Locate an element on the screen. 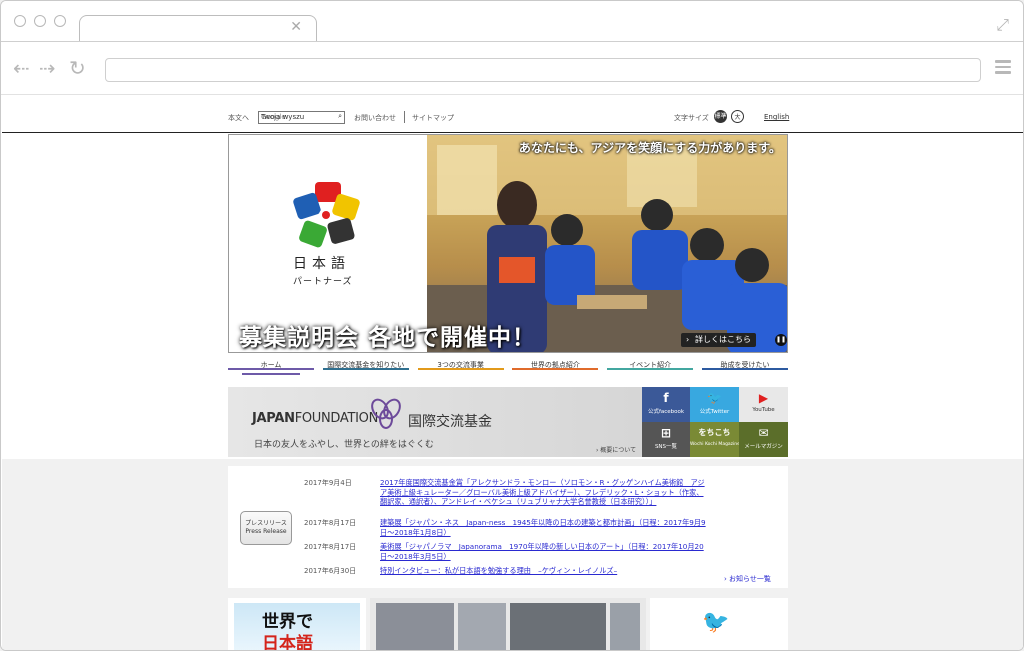 Image resolution: width=1024 pixels, height=651 pixels. nav-network: 世界の拠点紹介 is located at coordinates (555, 368).